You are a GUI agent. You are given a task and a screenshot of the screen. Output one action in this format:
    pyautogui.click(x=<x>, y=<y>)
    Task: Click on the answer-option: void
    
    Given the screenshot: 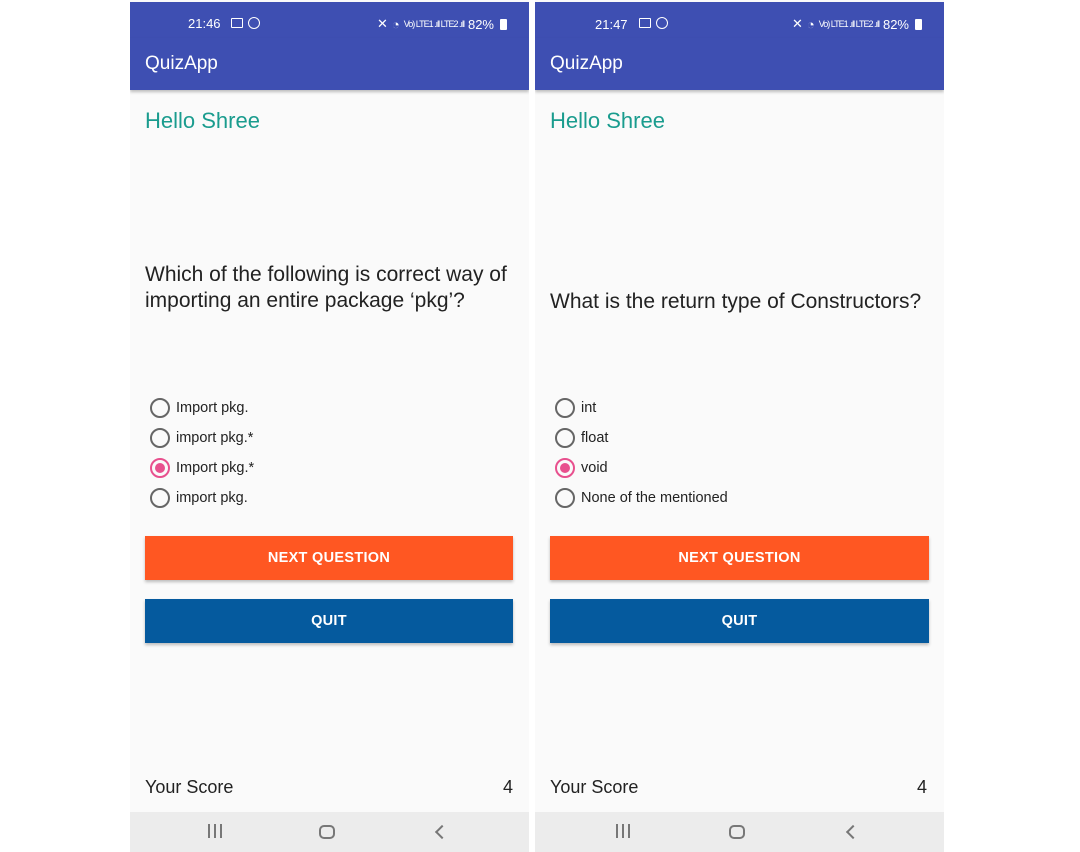 What is the action you would take?
    pyautogui.click(x=641, y=468)
    